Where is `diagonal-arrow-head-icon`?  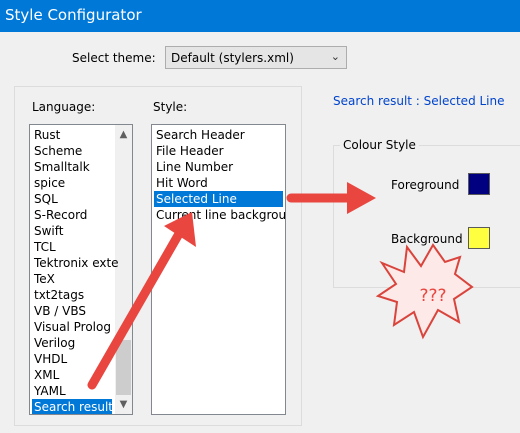
diagonal-arrow-head-icon is located at coordinates (180, 229).